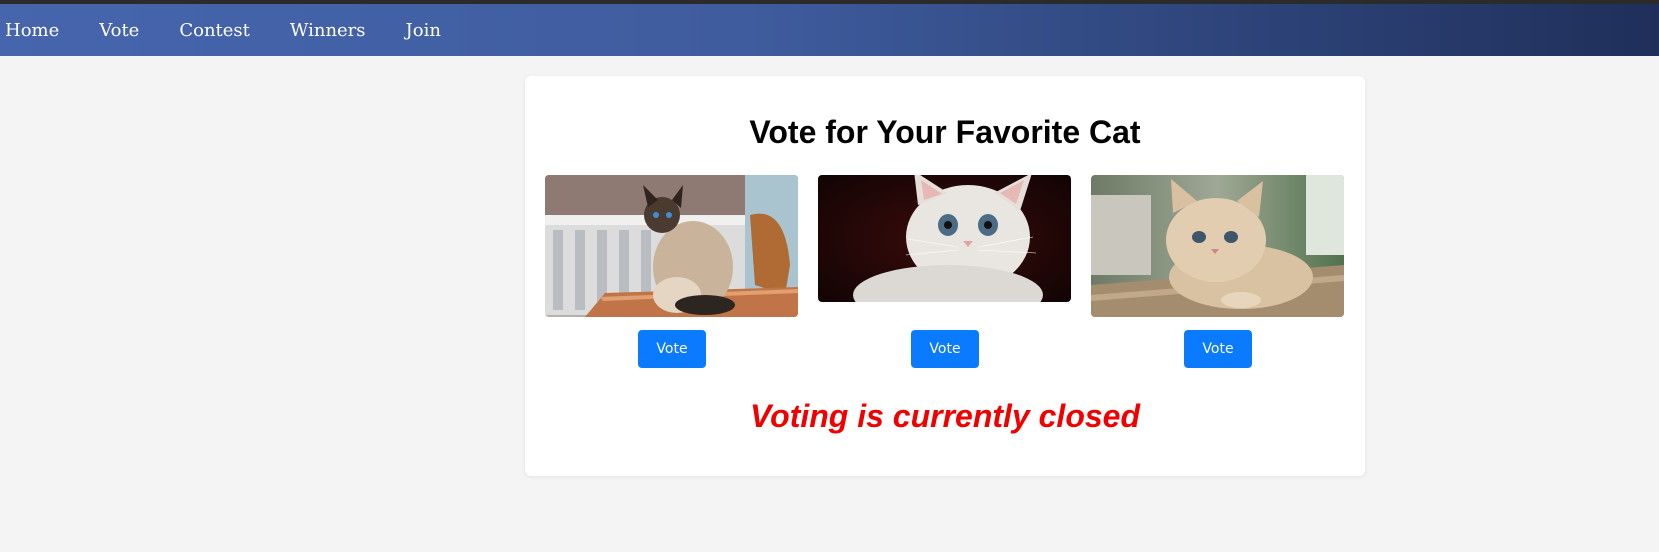  Describe the element at coordinates (423, 30) in the screenshot. I see `nav-join-link: Join` at that location.